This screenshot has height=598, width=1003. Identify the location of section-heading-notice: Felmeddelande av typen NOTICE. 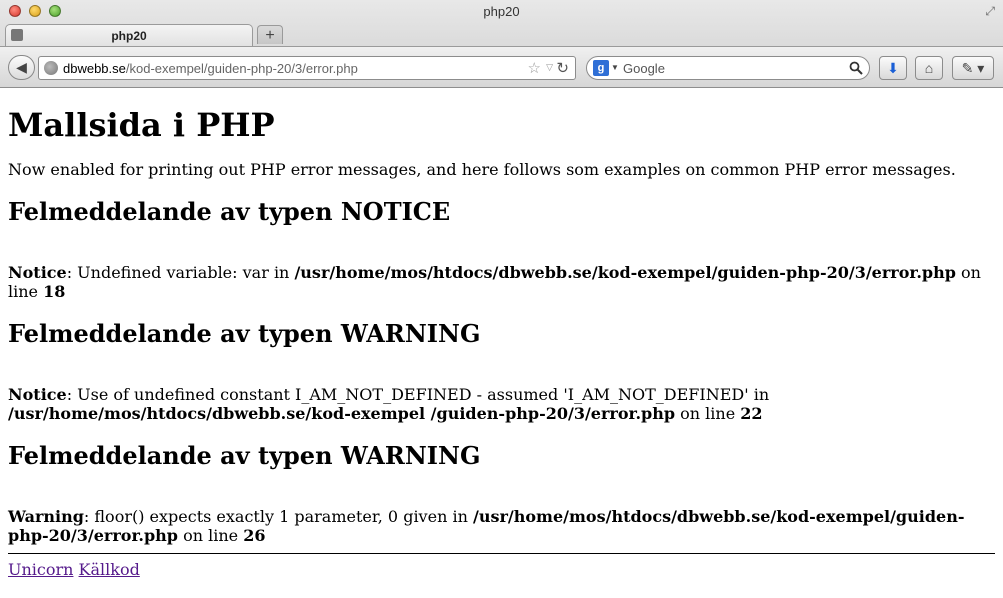
(229, 211).